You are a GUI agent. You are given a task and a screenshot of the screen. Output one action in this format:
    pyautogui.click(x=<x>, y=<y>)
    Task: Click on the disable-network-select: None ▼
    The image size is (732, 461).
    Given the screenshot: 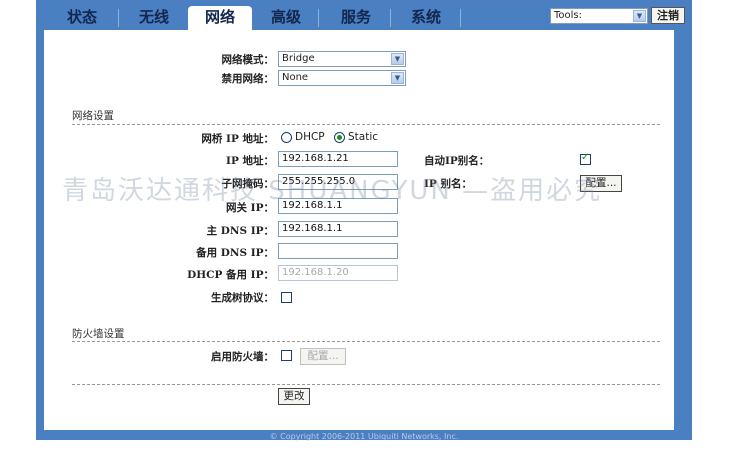 What is the action you would take?
    pyautogui.click(x=342, y=78)
    